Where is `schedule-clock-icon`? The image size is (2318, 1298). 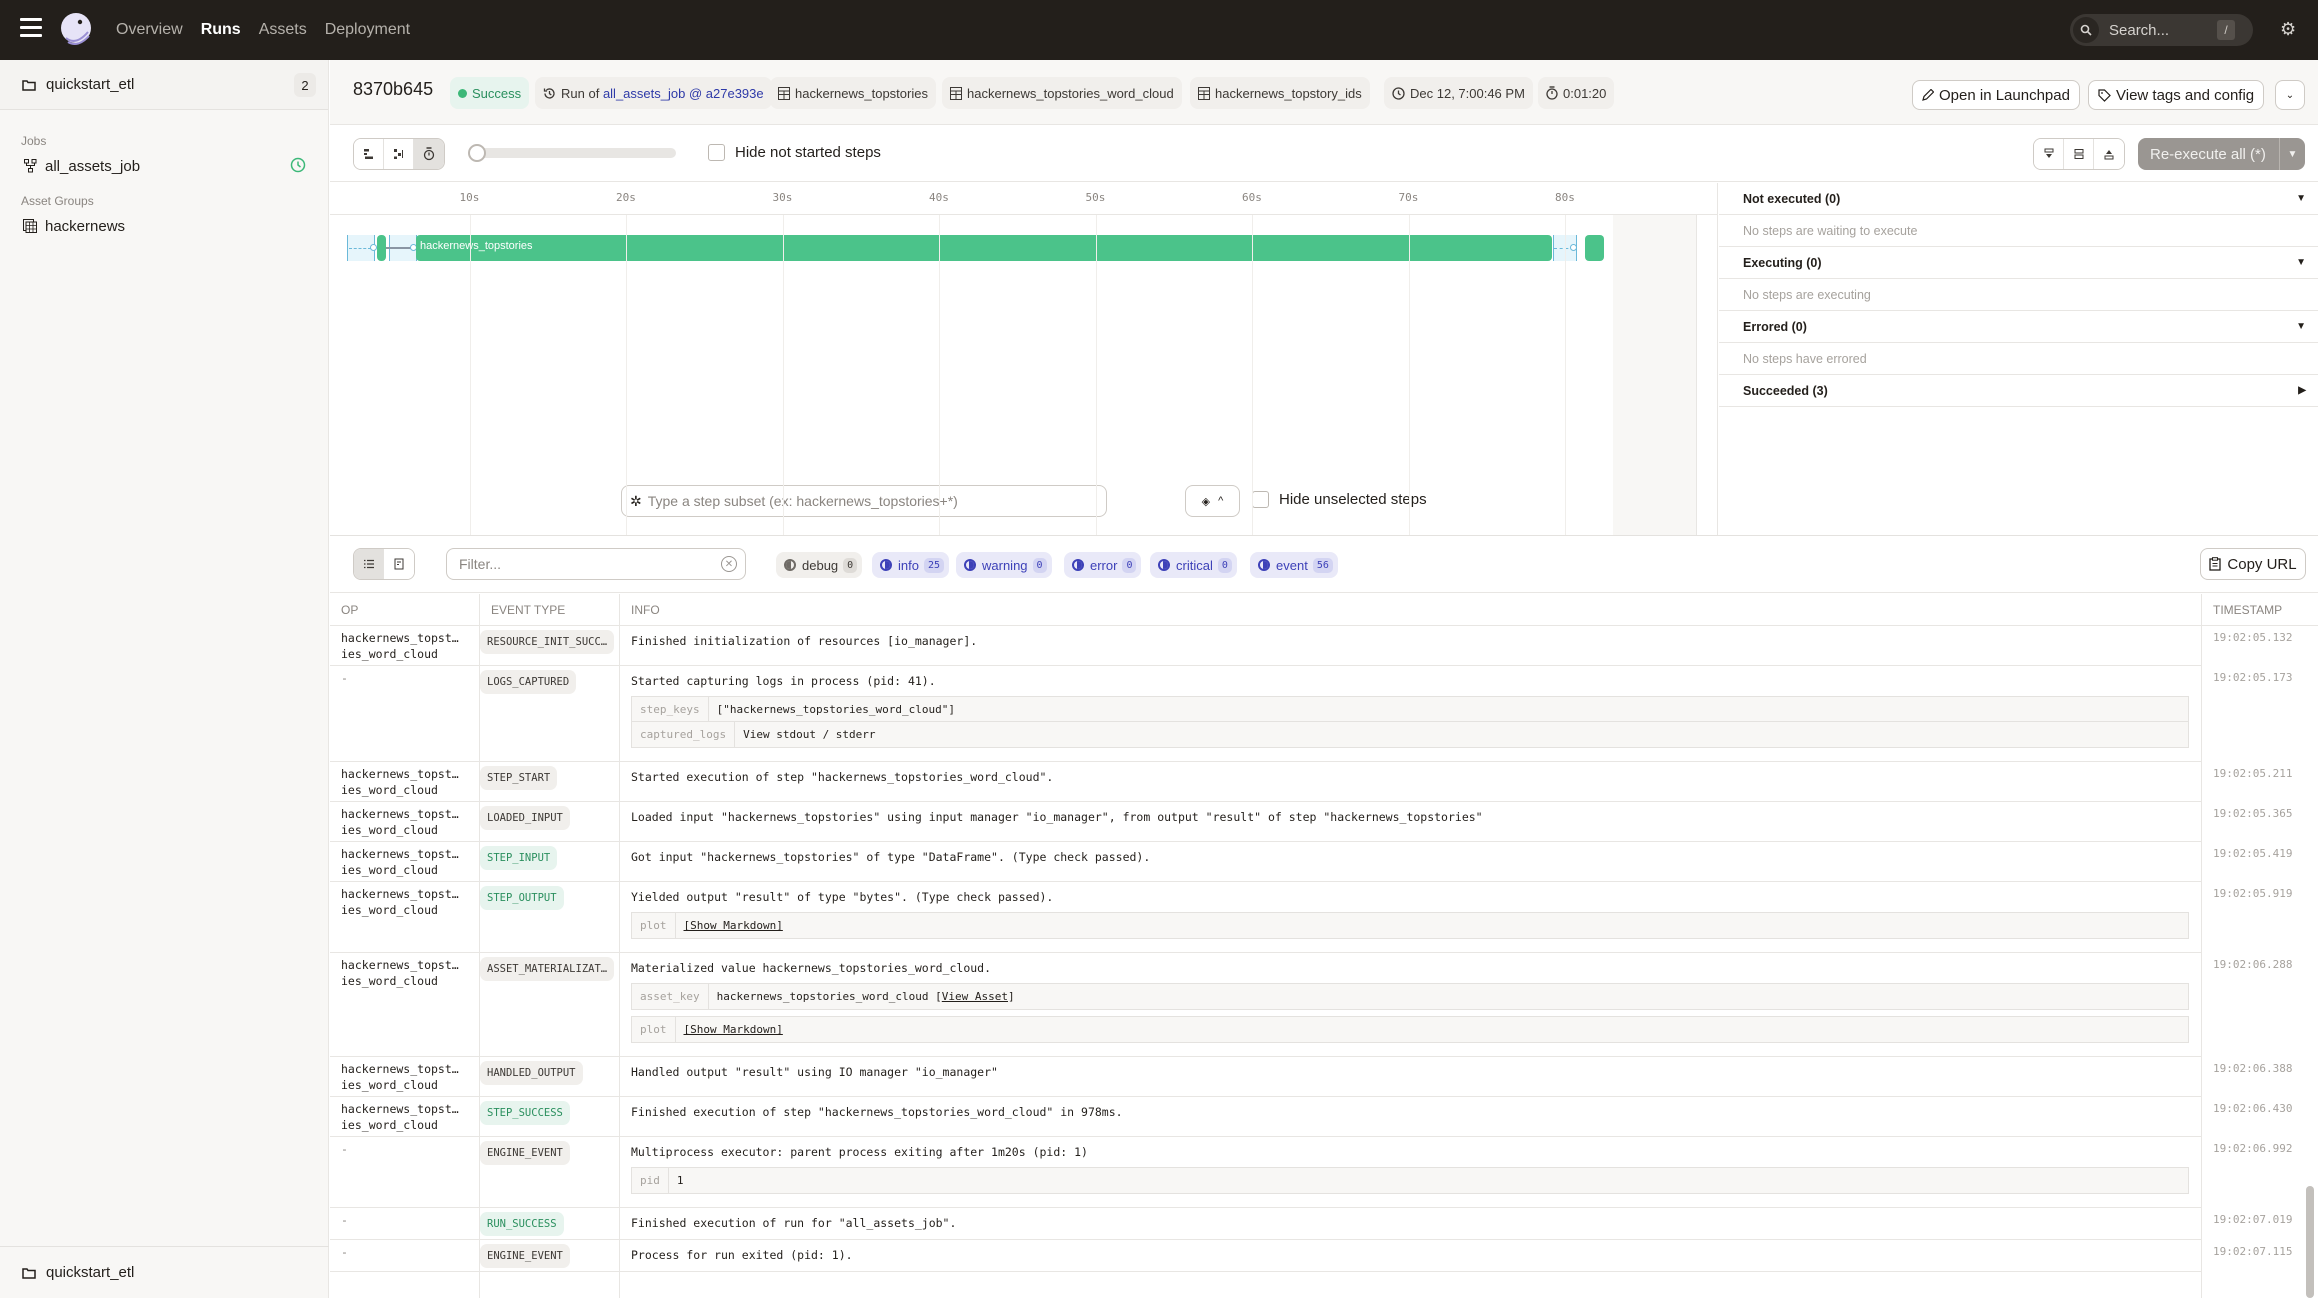
schedule-clock-icon is located at coordinates (298, 167).